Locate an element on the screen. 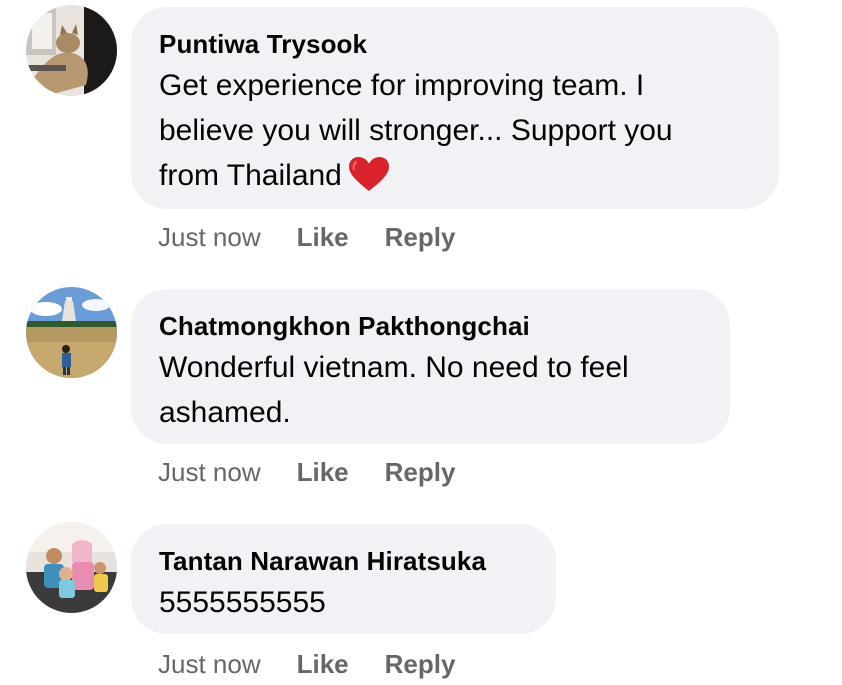  comment-text-line: Get experience for improving team. I is located at coordinates (402, 85).